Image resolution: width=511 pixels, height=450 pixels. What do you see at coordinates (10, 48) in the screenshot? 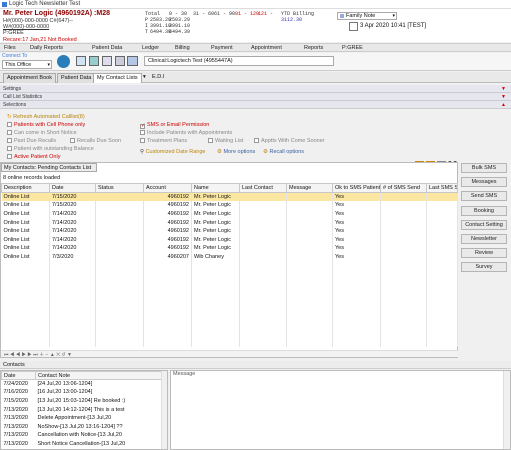
I see `menu-files: Files` at bounding box center [10, 48].